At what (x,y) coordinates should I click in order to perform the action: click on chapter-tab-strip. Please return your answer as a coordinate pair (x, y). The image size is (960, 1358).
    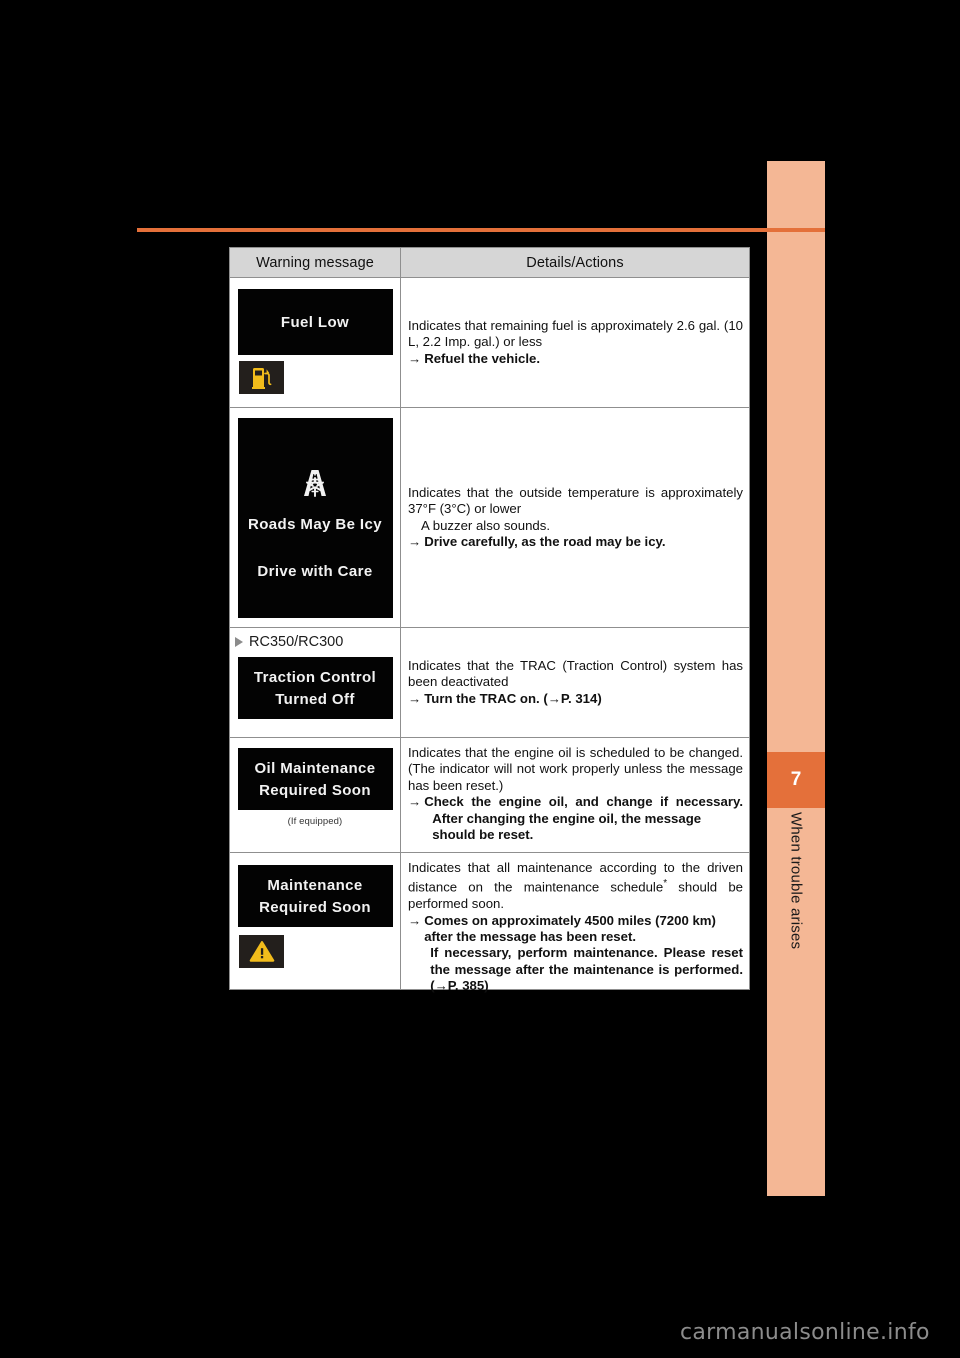
    Looking at the image, I should click on (796, 678).